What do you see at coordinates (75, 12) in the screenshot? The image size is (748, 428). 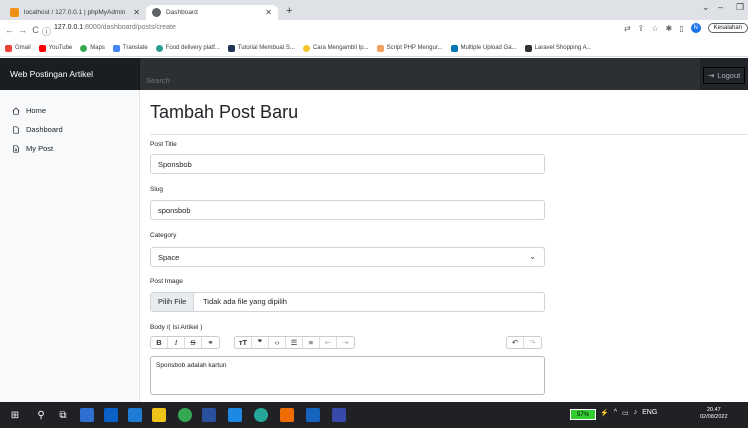 I see `browser-tab-phpmyadmin: localhost / 127.0.0.1 | phpMyAdmin ✕` at bounding box center [75, 12].